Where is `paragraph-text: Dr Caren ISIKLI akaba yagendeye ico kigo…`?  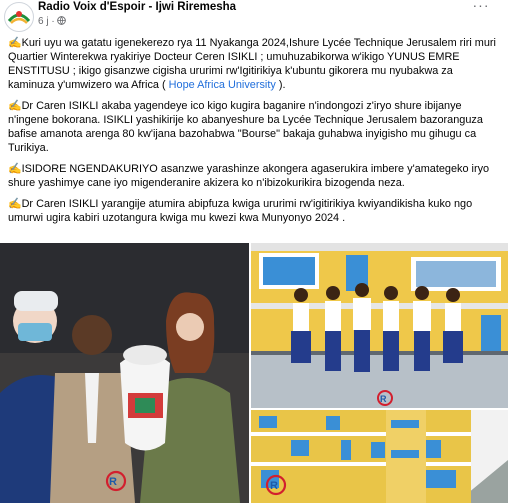
paragraph-text: Dr Caren ISIKLI akaba yagendeye ico kigo… is located at coordinates (245, 127).